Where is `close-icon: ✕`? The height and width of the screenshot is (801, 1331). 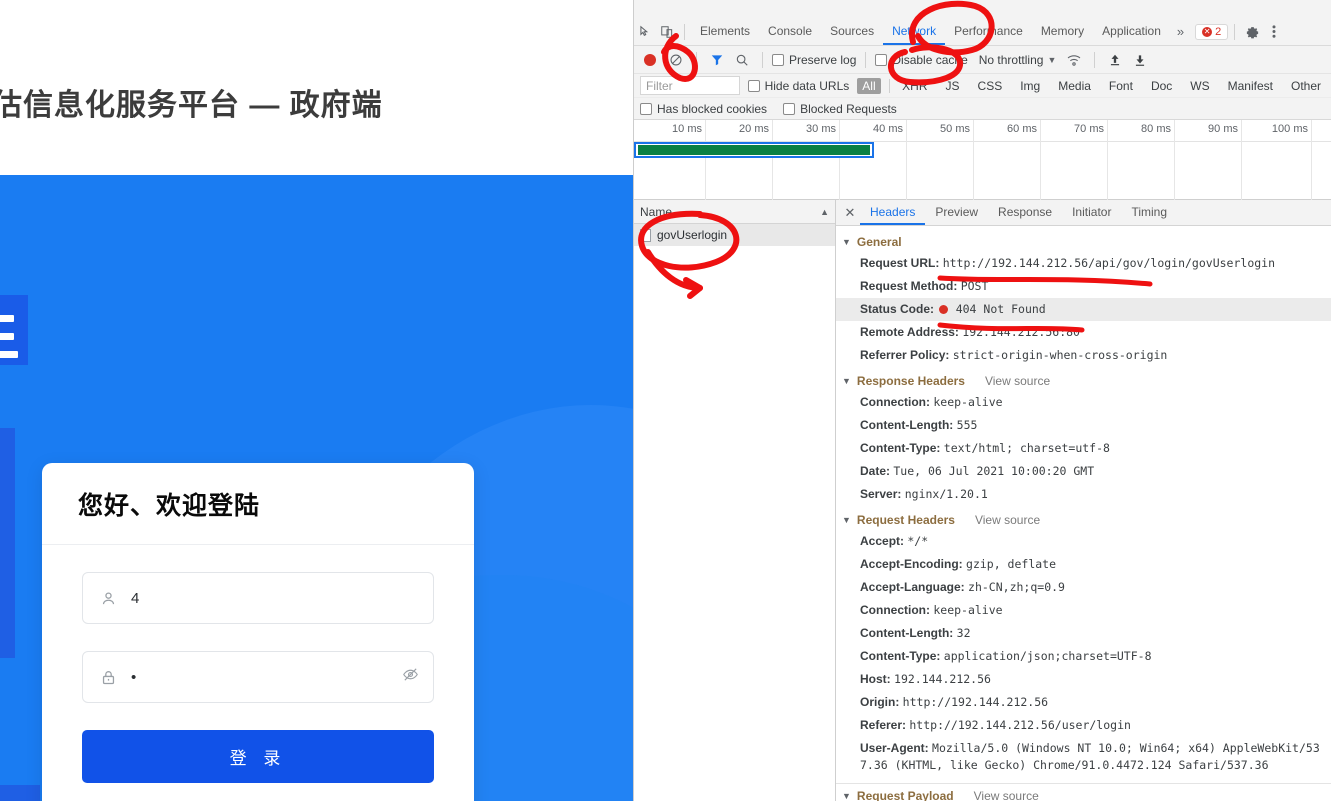 close-icon: ✕ is located at coordinates (850, 213).